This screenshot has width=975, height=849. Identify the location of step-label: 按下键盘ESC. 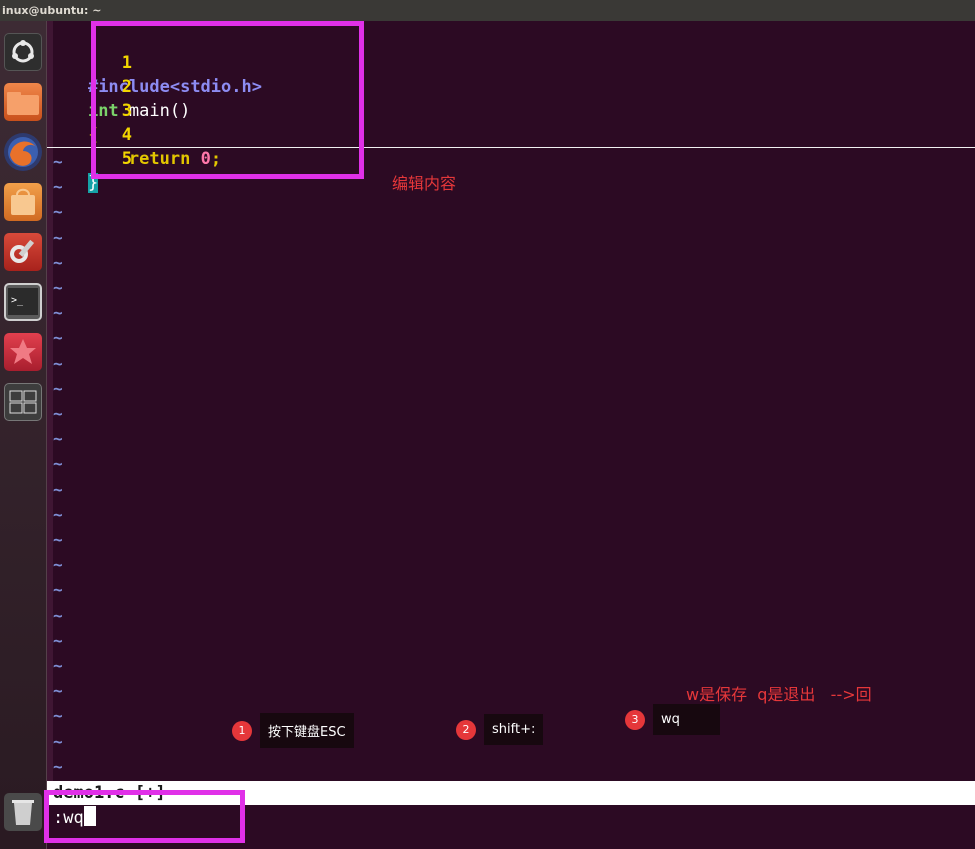
(307, 730).